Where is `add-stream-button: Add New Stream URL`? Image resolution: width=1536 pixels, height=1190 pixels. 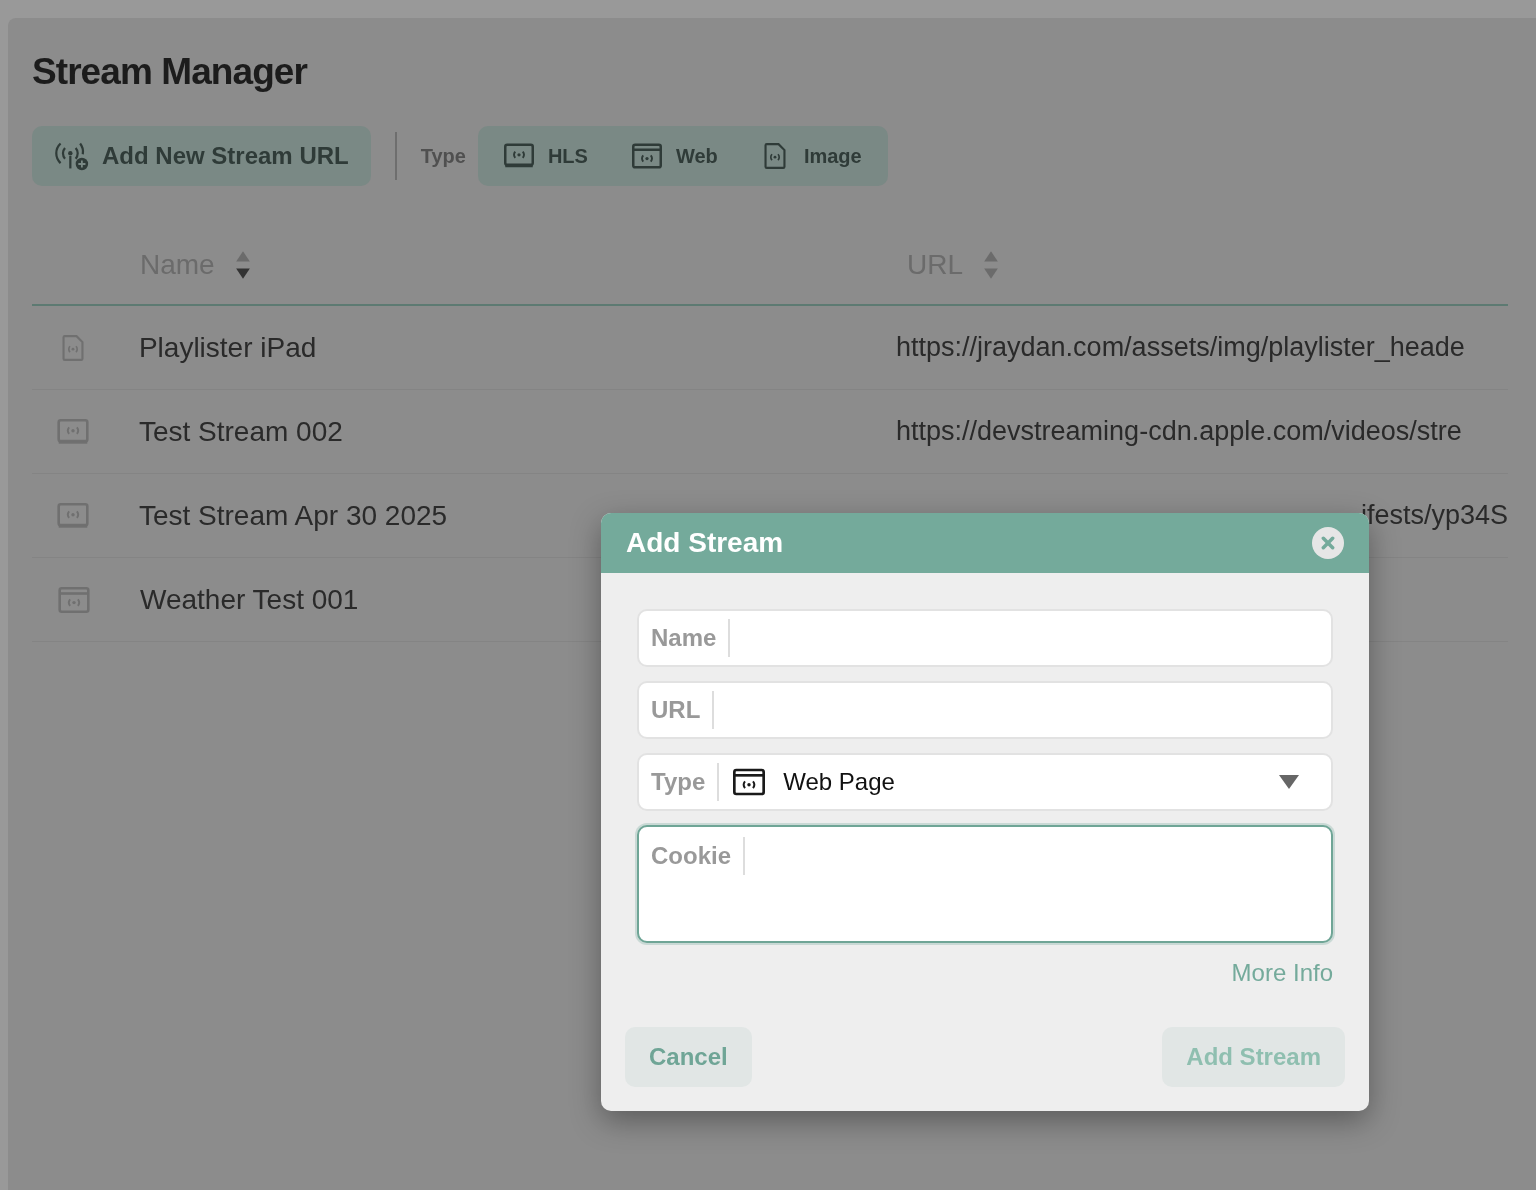 add-stream-button: Add New Stream URL is located at coordinates (201, 156).